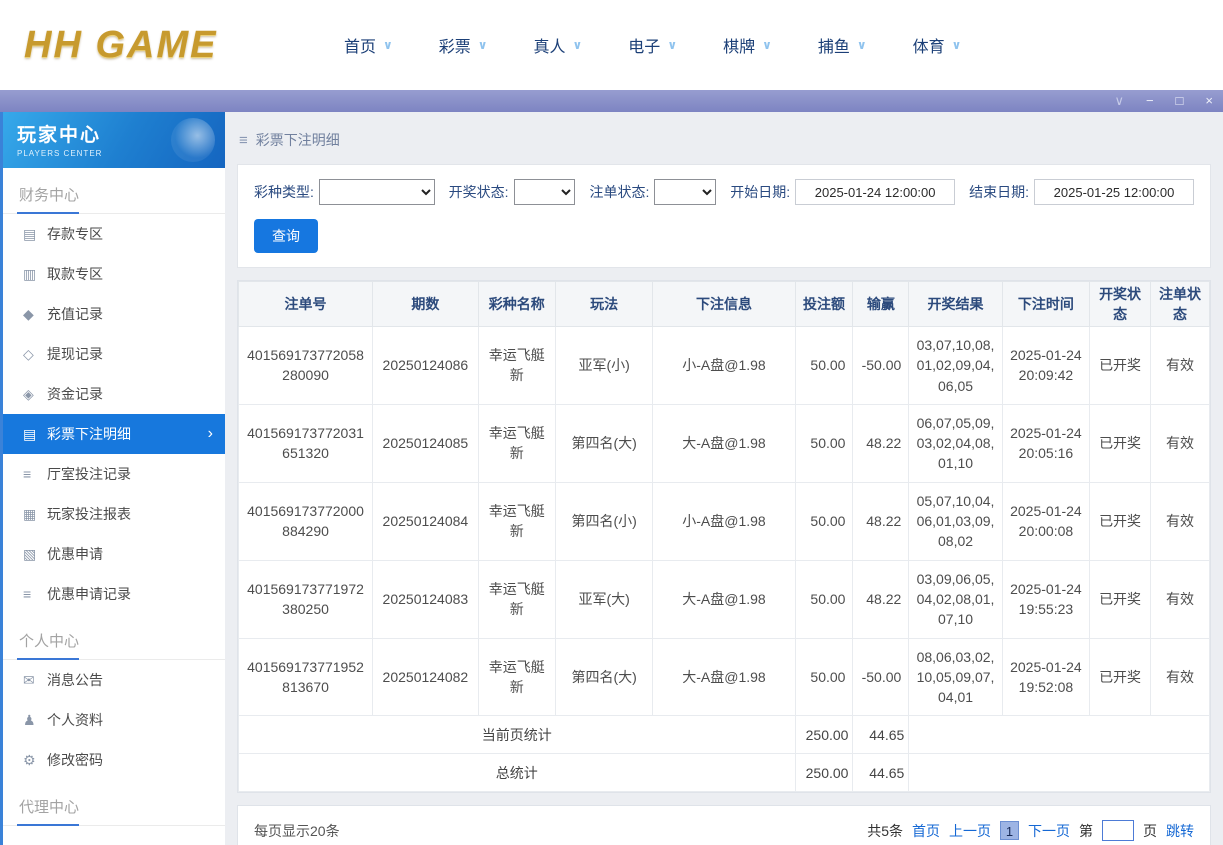  Describe the element at coordinates (297, 140) in the screenshot. I see `page-title: 彩票下注明细` at that location.